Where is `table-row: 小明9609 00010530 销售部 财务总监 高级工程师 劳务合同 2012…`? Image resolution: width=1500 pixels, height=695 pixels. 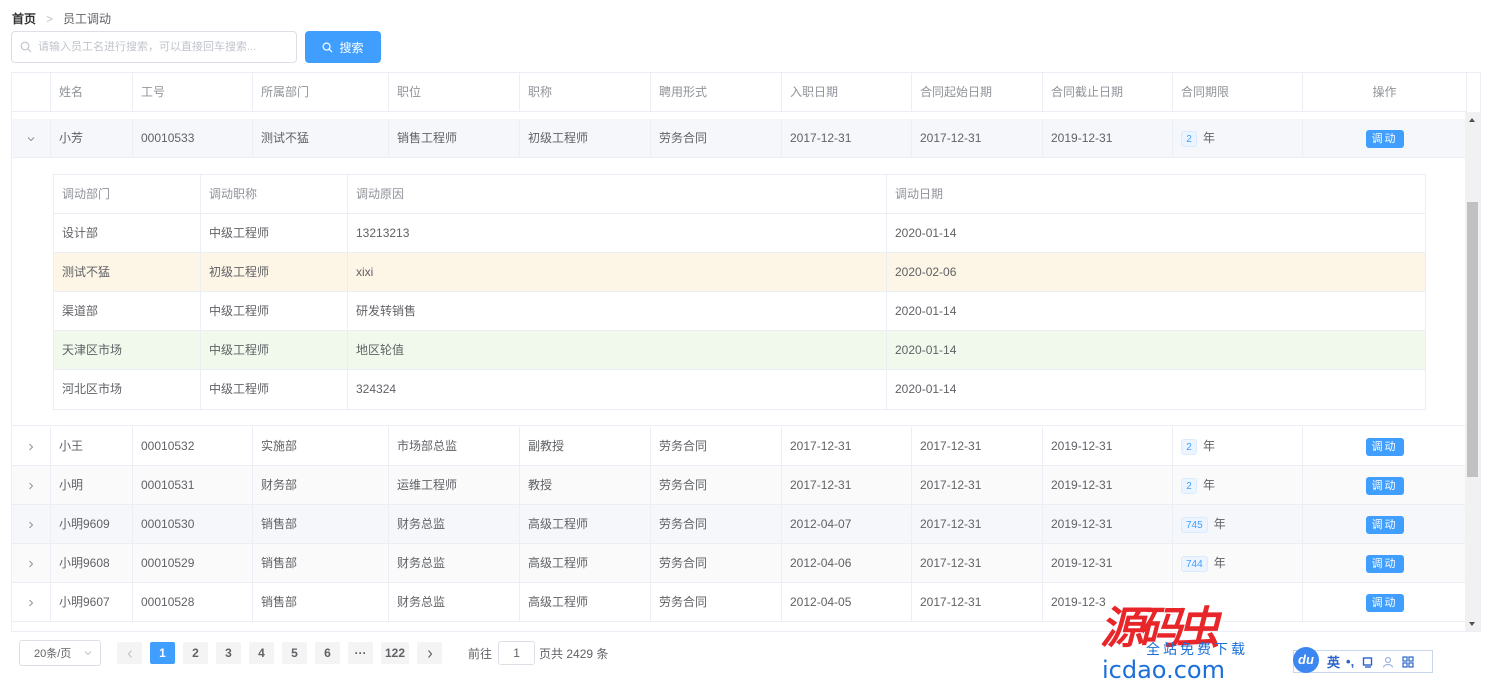
table-row: 小明9609 00010530 销售部 财务总监 高级工程师 劳务合同 2012… is located at coordinates (739, 524).